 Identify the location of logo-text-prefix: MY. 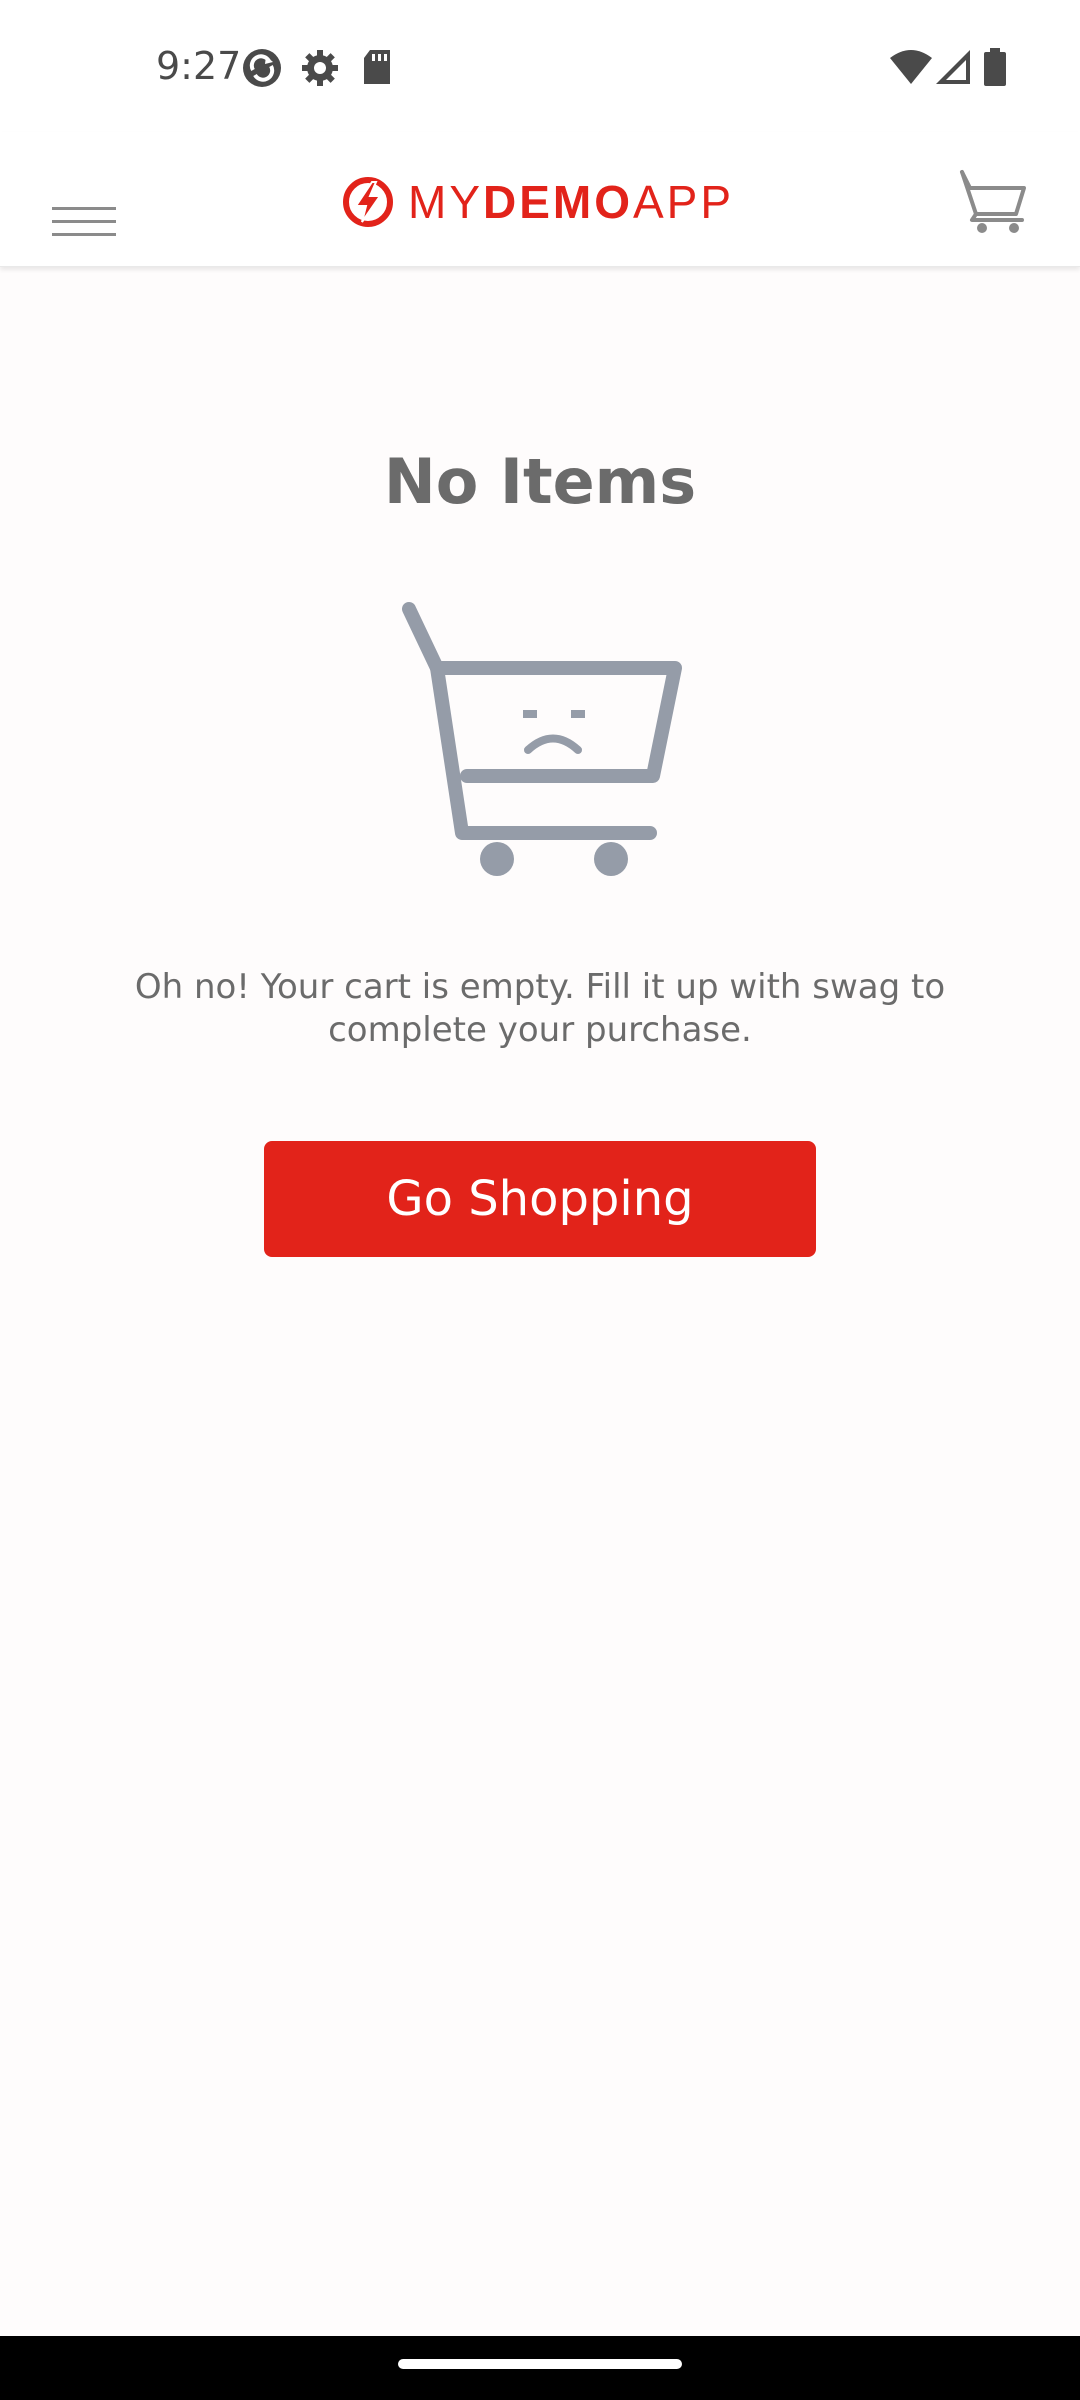
(445, 202).